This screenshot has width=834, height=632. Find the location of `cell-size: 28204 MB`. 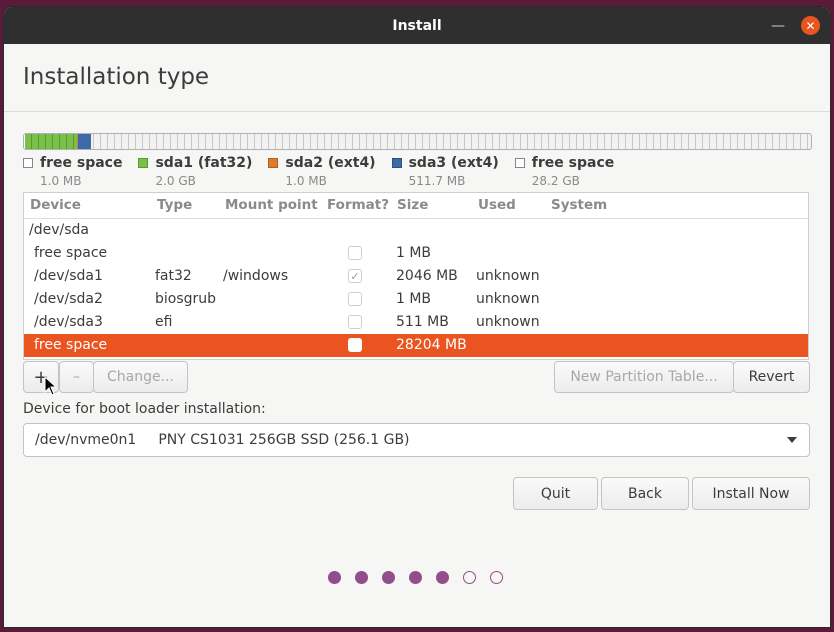

cell-size: 28204 MB is located at coordinates (431, 345).